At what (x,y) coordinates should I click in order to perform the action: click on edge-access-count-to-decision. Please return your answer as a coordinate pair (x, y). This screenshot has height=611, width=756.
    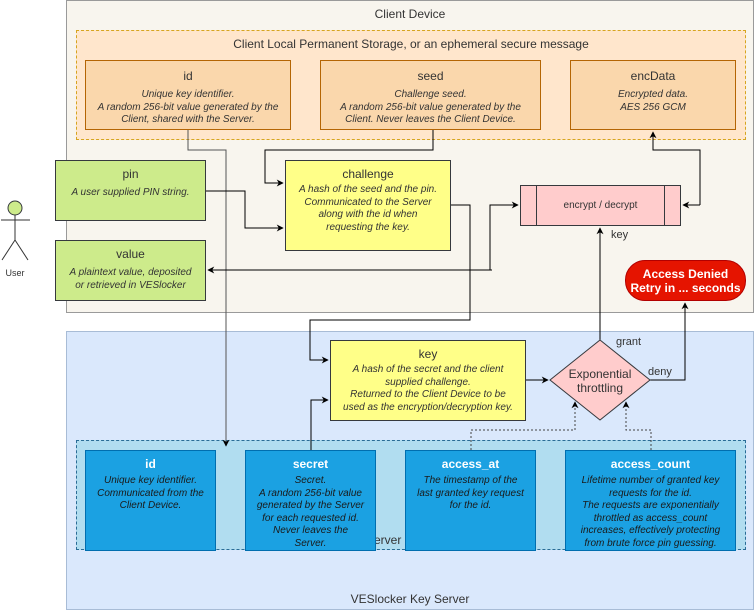
    Looking at the image, I should click on (637, 425).